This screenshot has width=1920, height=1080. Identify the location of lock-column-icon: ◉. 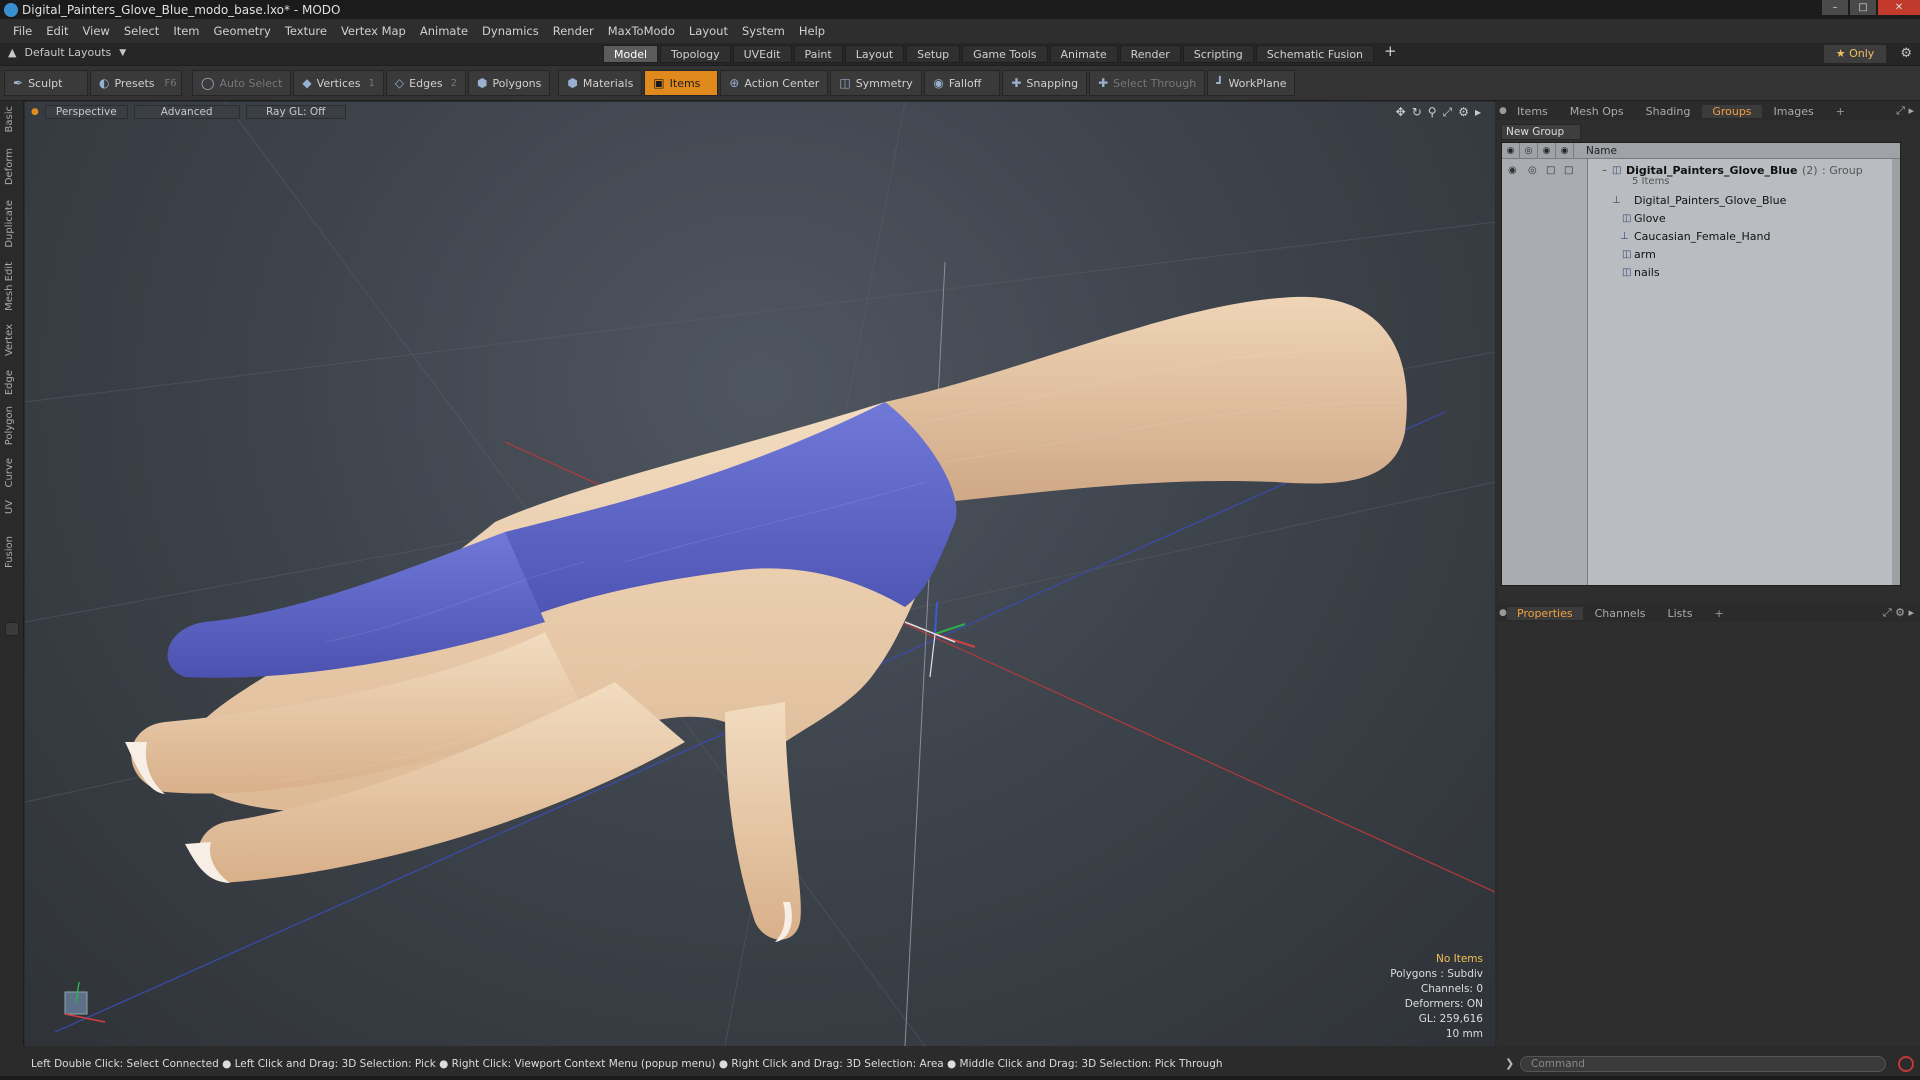
(1547, 150).